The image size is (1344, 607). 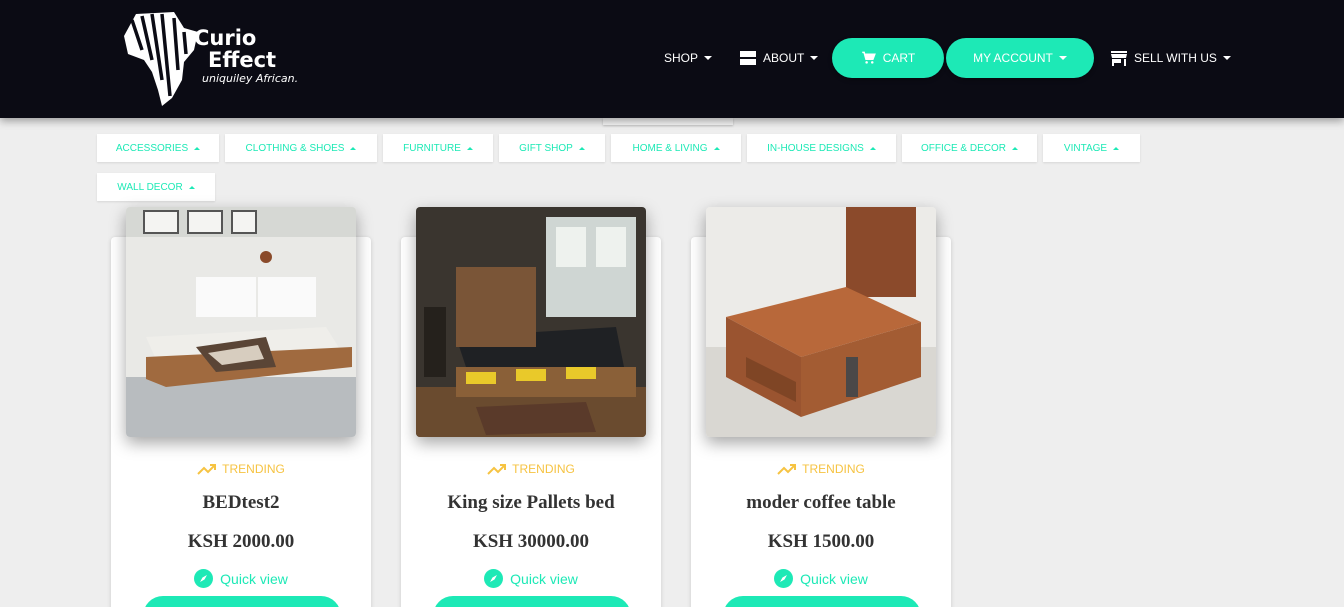 I want to click on brand-tagline: uniquiley African., so click(x=250, y=78).